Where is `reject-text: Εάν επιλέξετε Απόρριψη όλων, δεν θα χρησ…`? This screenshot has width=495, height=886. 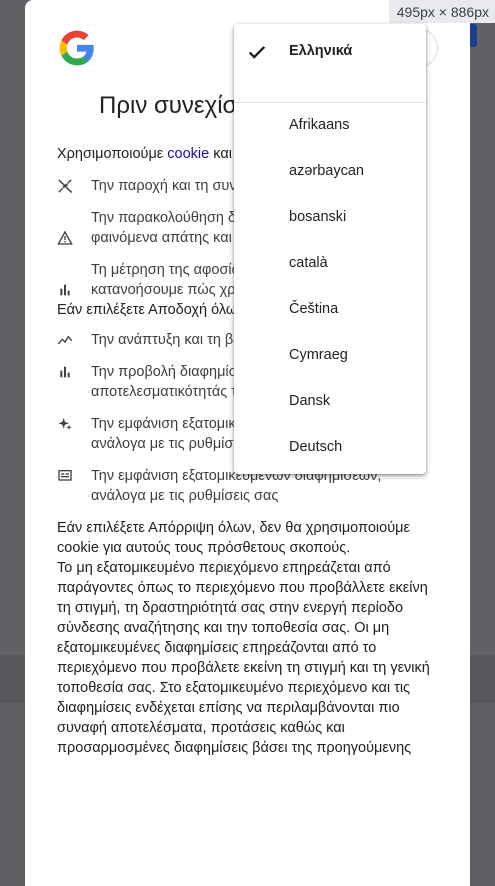
reject-text: Εάν επιλέξετε Απόρριψη όλων, δεν θα χρησ… is located at coordinates (233, 538).